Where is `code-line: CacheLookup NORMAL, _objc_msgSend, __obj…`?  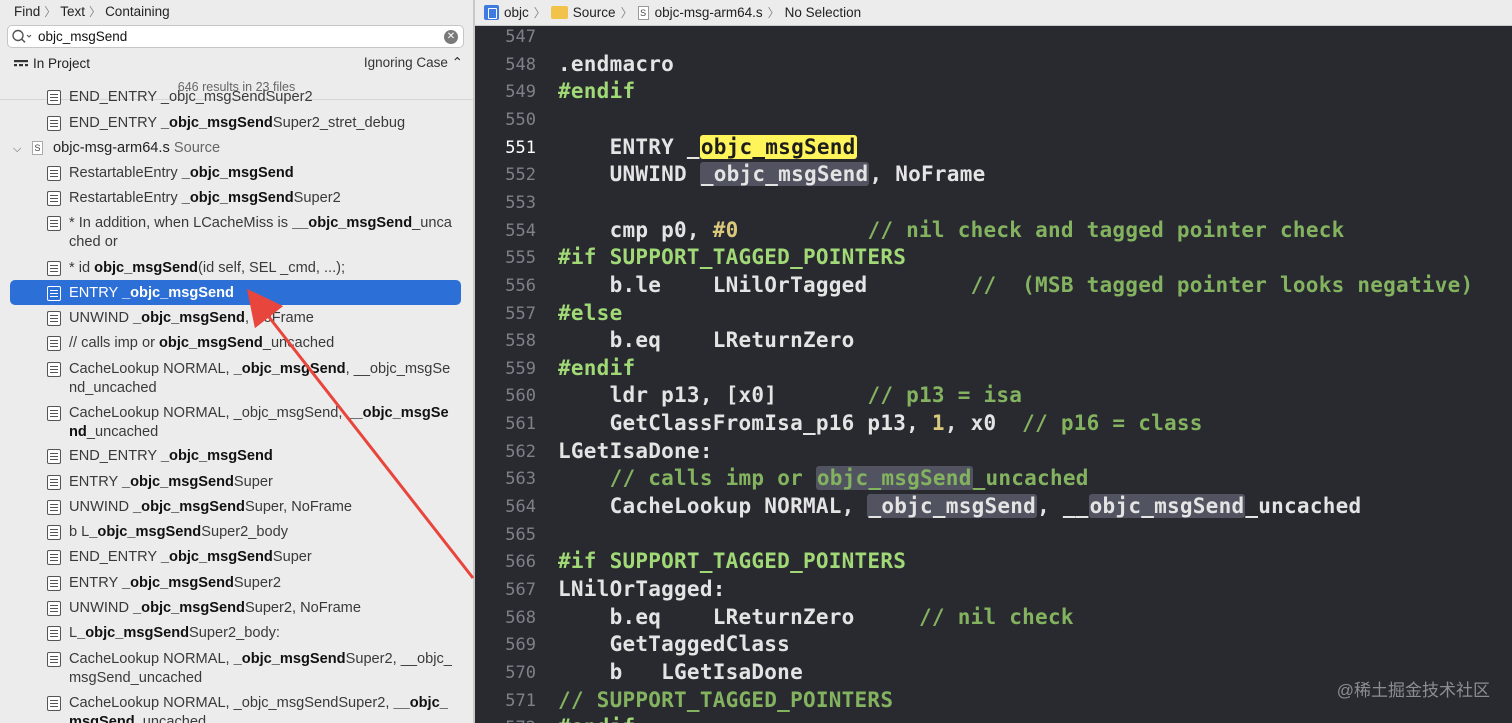 code-line: CacheLookup NORMAL, _objc_msgSend, __obj… is located at coordinates (959, 506).